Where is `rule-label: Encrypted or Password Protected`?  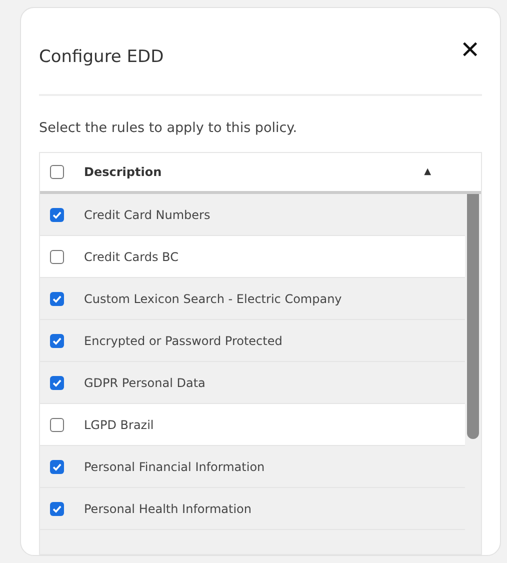
rule-label: Encrypted or Password Protected is located at coordinates (183, 341).